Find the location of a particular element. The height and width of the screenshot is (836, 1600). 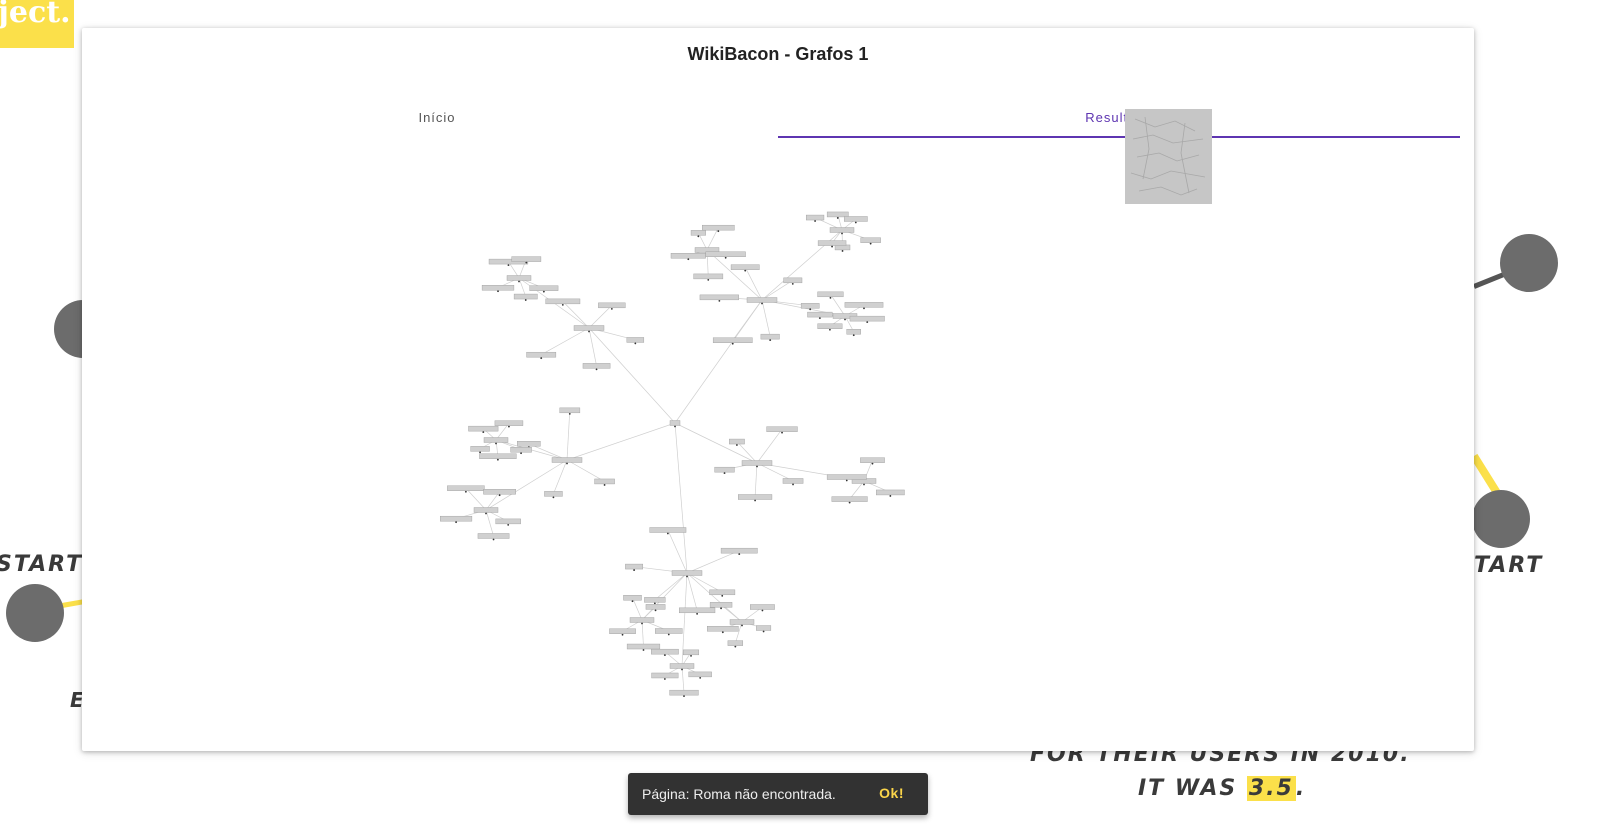

tab-resultado: Resultado is located at coordinates (1119, 118).